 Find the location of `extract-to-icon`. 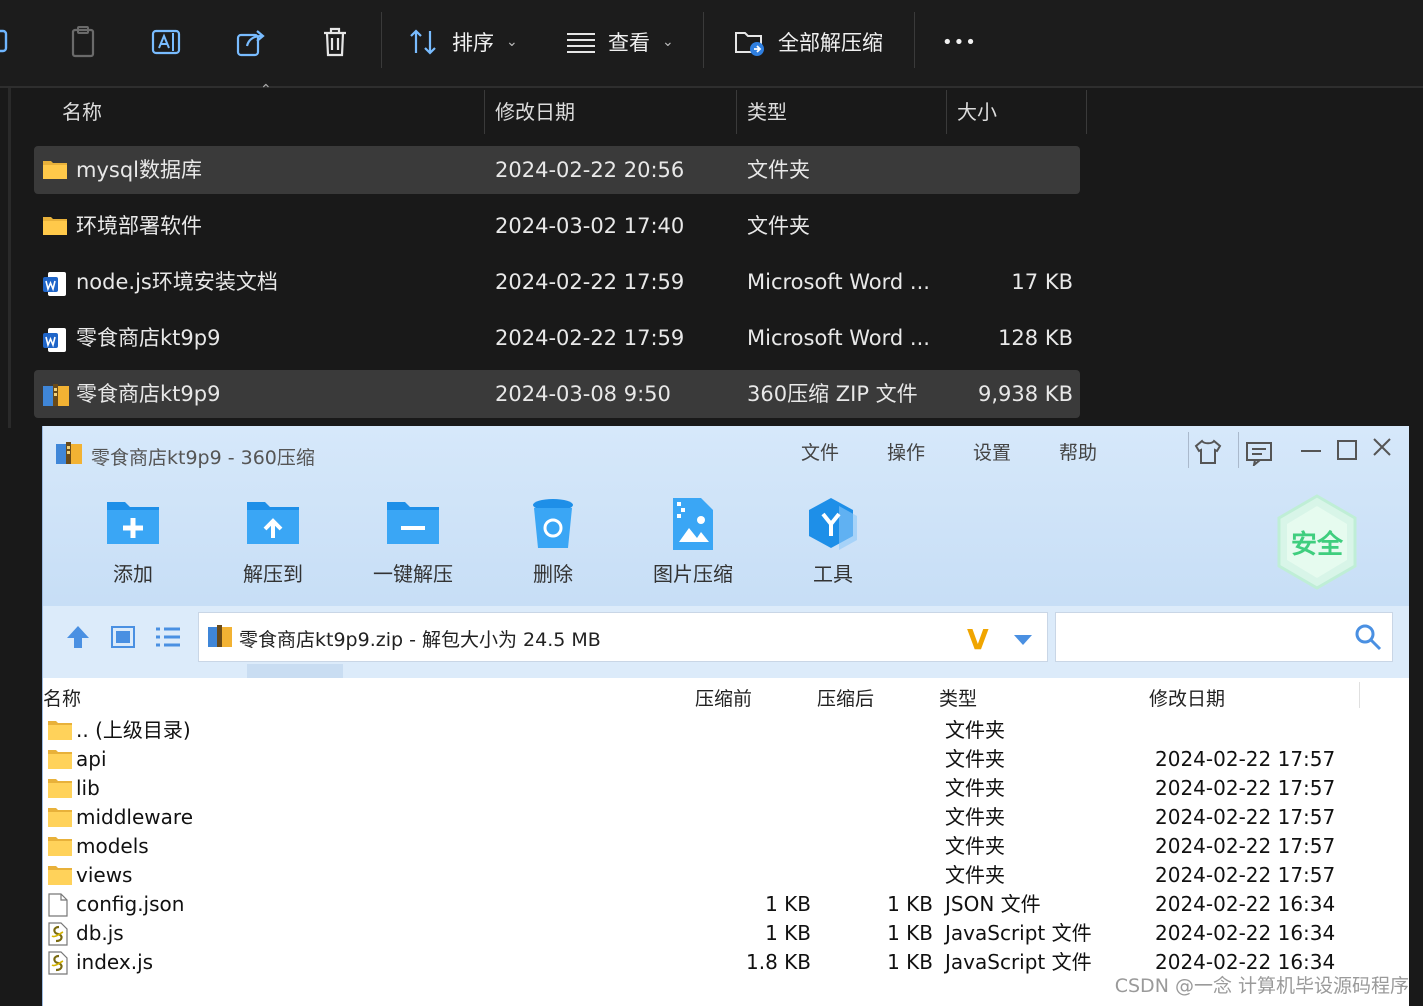

extract-to-icon is located at coordinates (273, 523).